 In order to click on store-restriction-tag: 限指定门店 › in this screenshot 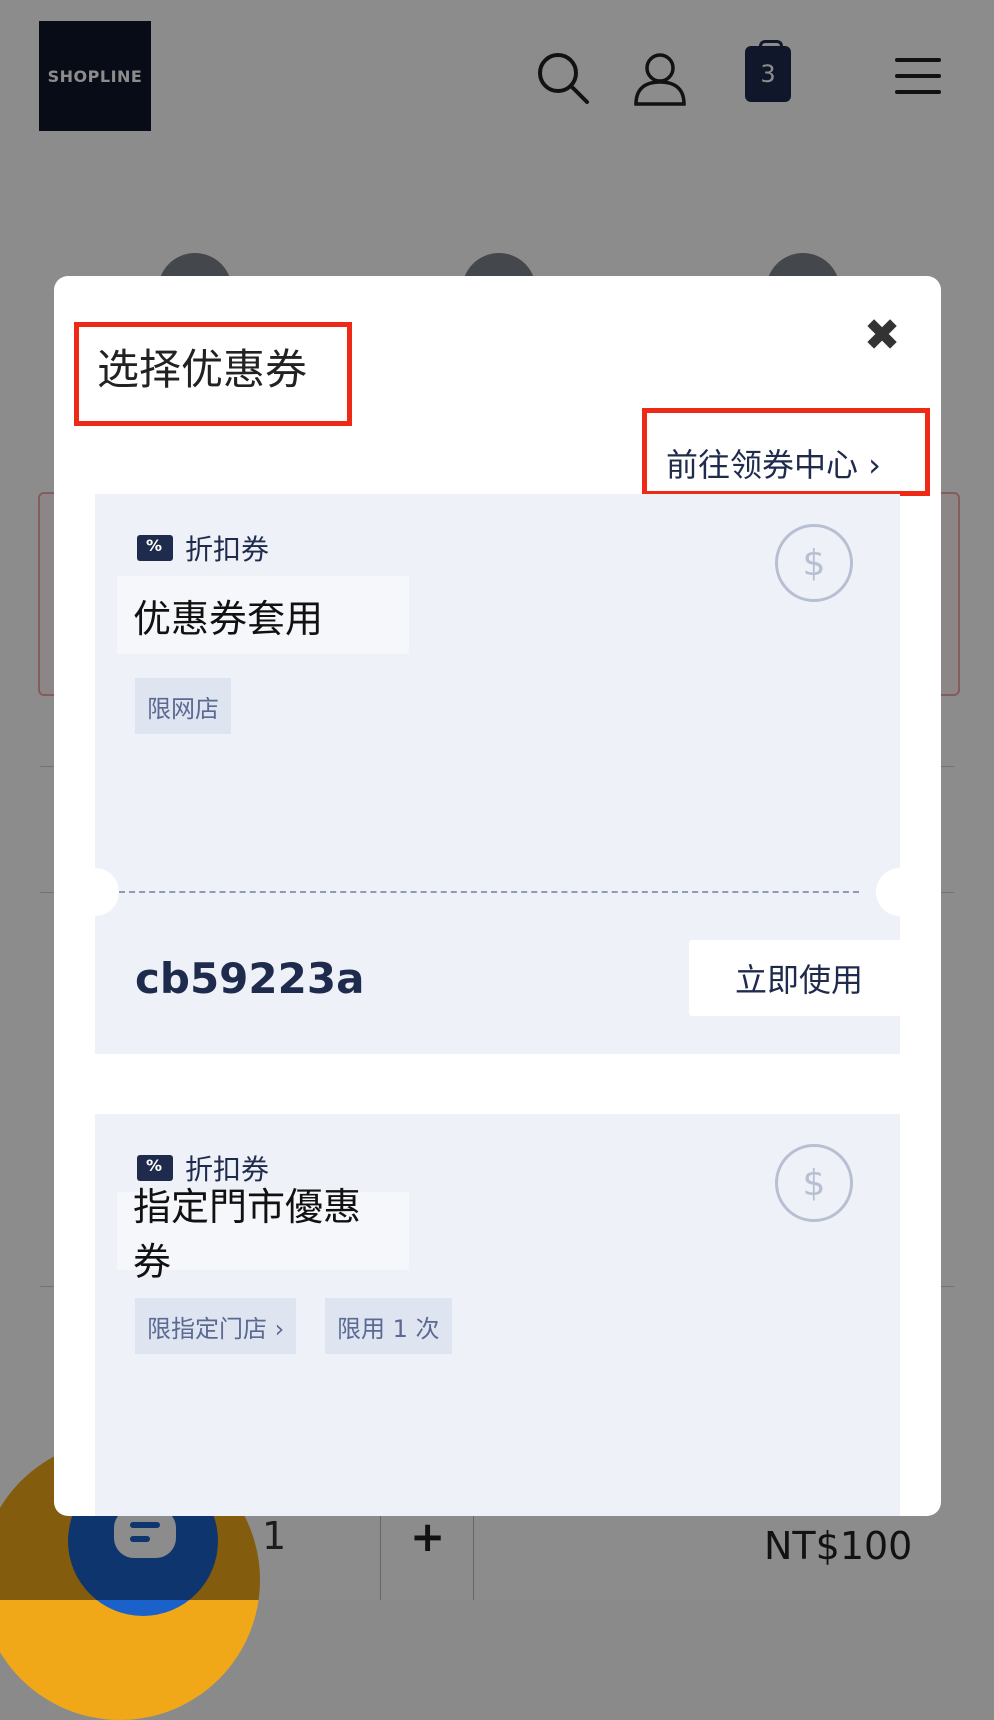, I will do `click(216, 1326)`.